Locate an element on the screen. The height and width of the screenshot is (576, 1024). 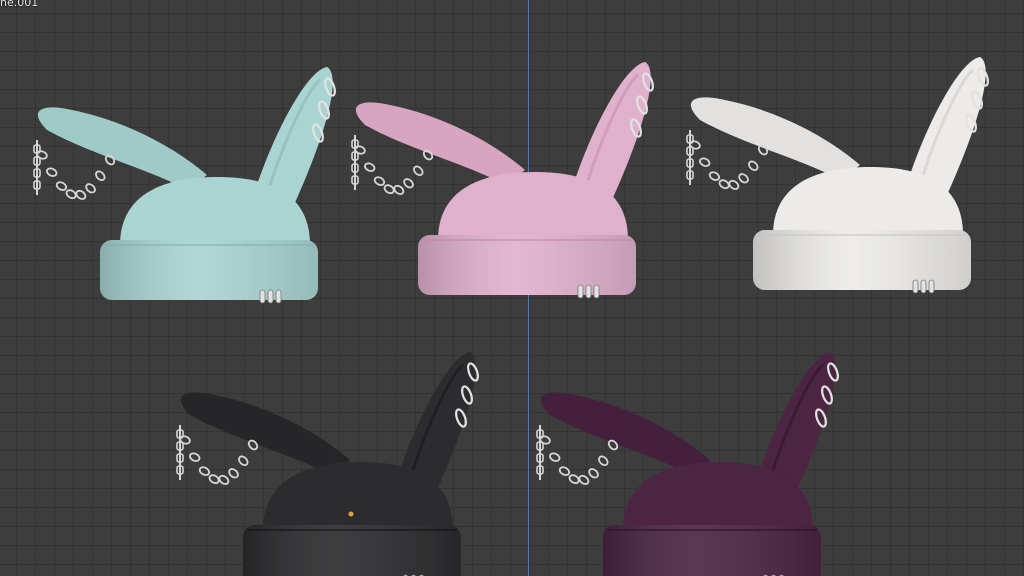
hat-white is located at coordinates (838, 175).